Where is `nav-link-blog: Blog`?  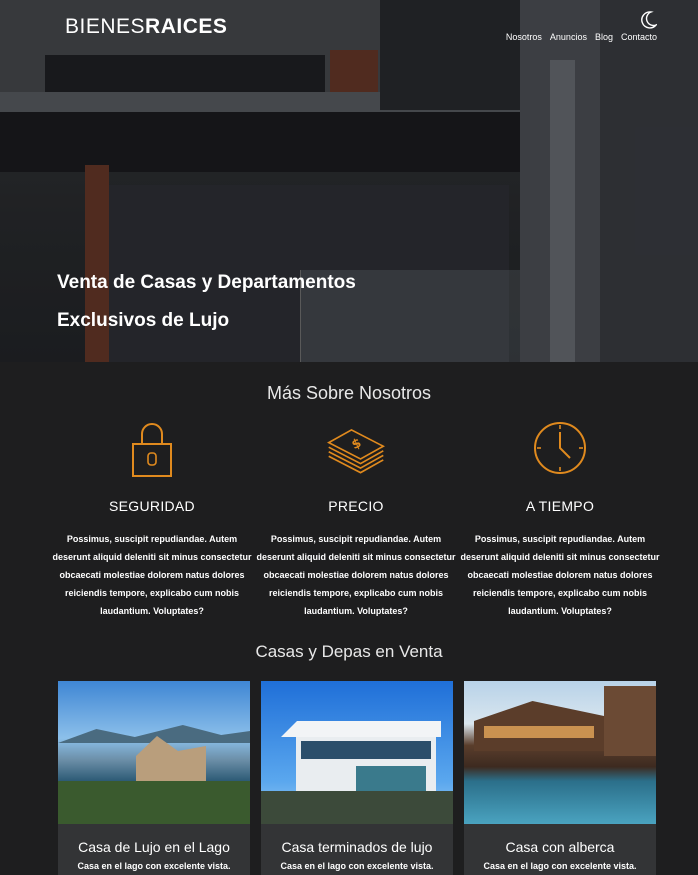
nav-link-blog: Blog is located at coordinates (604, 37).